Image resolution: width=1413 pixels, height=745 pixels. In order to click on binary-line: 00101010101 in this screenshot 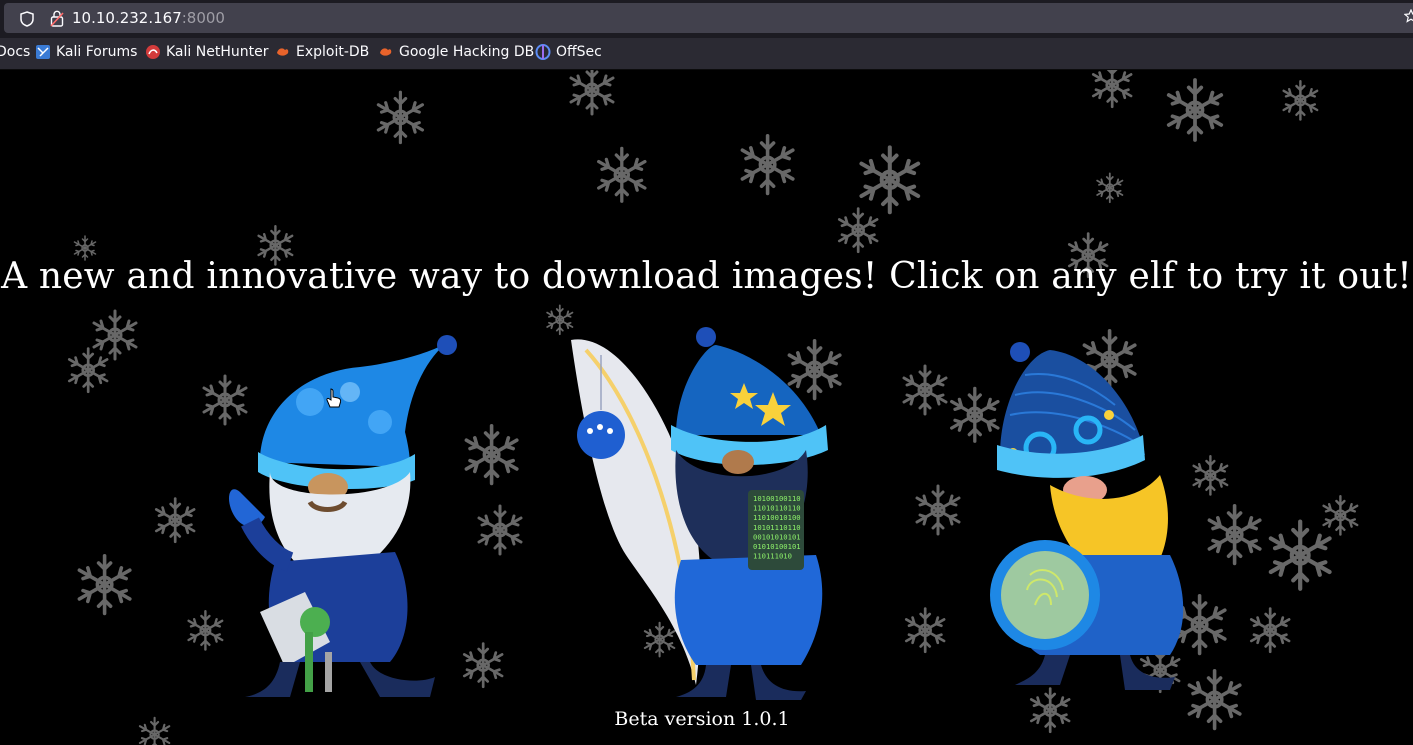, I will do `click(777, 536)`.